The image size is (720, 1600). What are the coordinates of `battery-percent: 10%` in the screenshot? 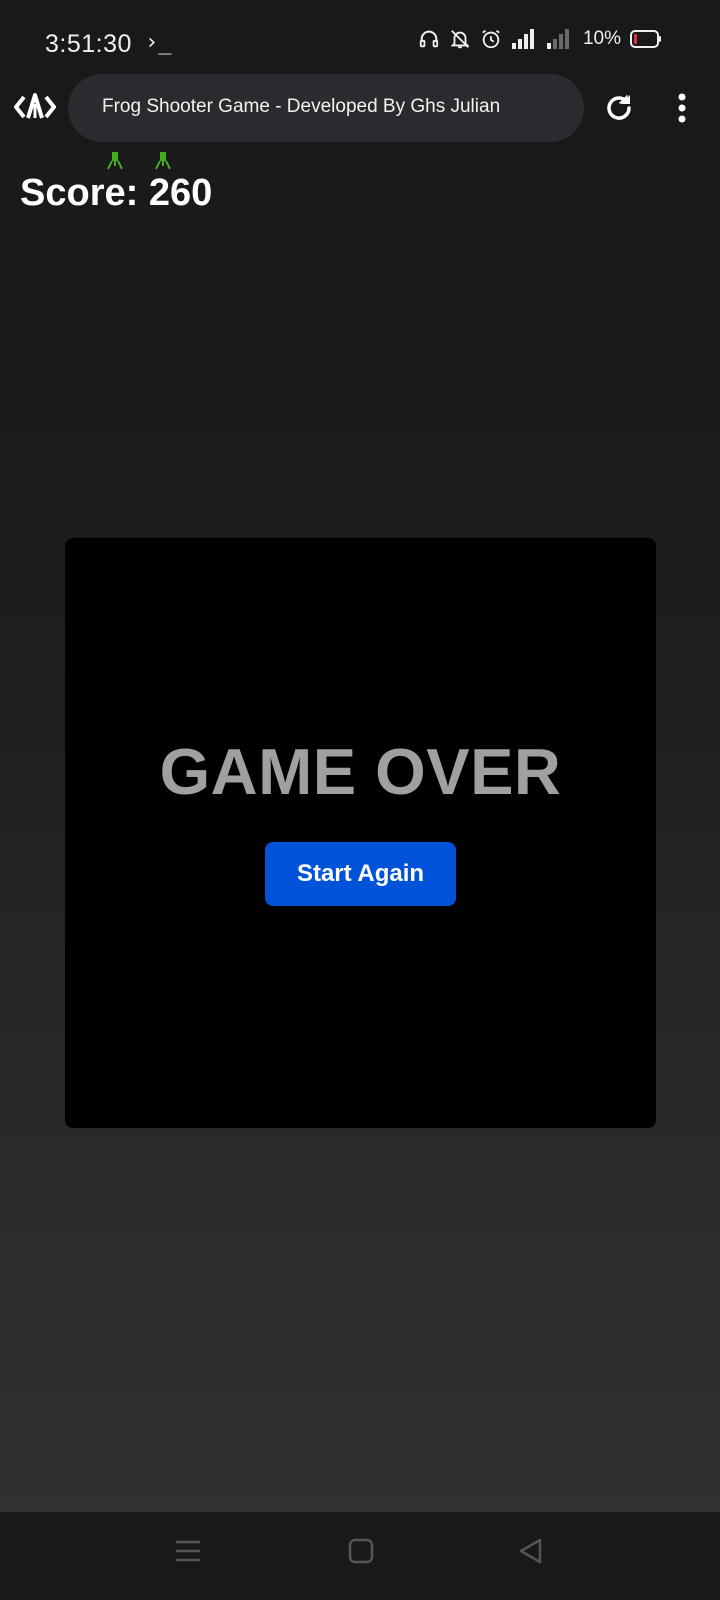 It's located at (601, 38).